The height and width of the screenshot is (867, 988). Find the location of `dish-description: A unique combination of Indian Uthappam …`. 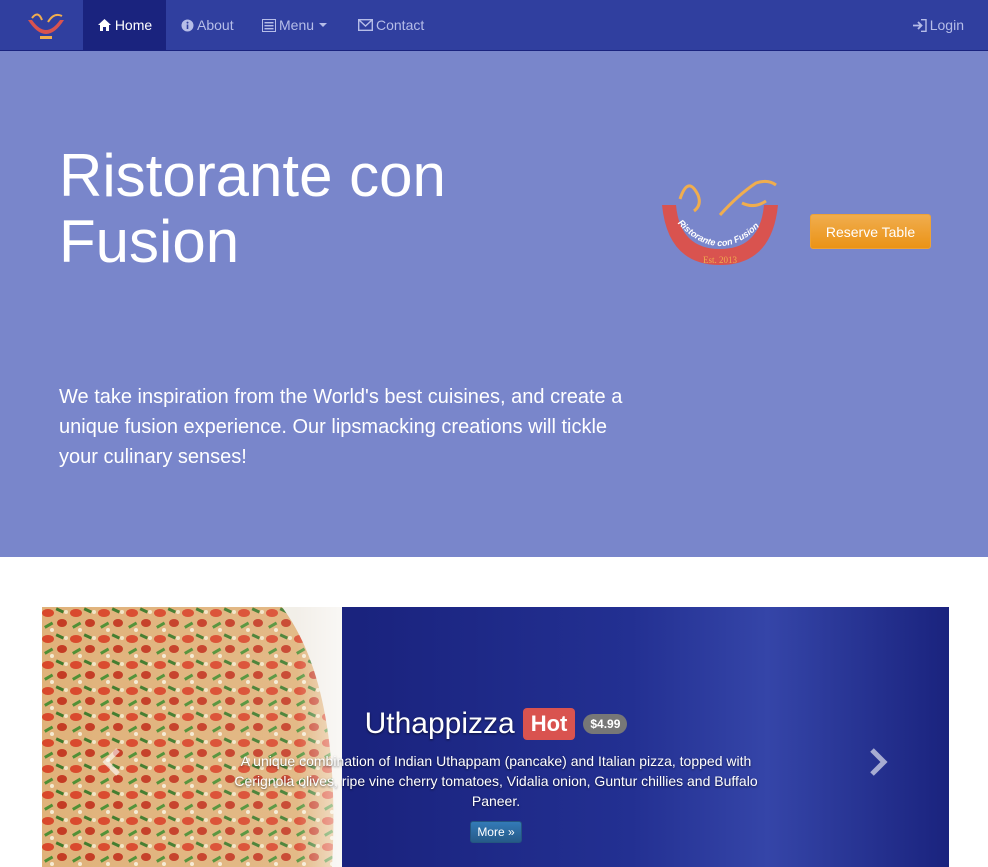

dish-description: A unique combination of Indian Uthappam … is located at coordinates (496, 781).